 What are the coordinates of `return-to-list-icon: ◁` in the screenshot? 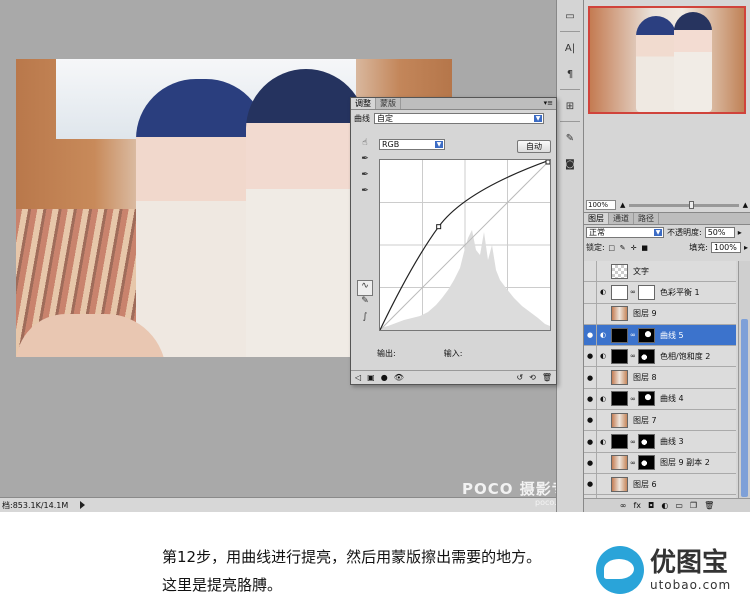 It's located at (358, 377).